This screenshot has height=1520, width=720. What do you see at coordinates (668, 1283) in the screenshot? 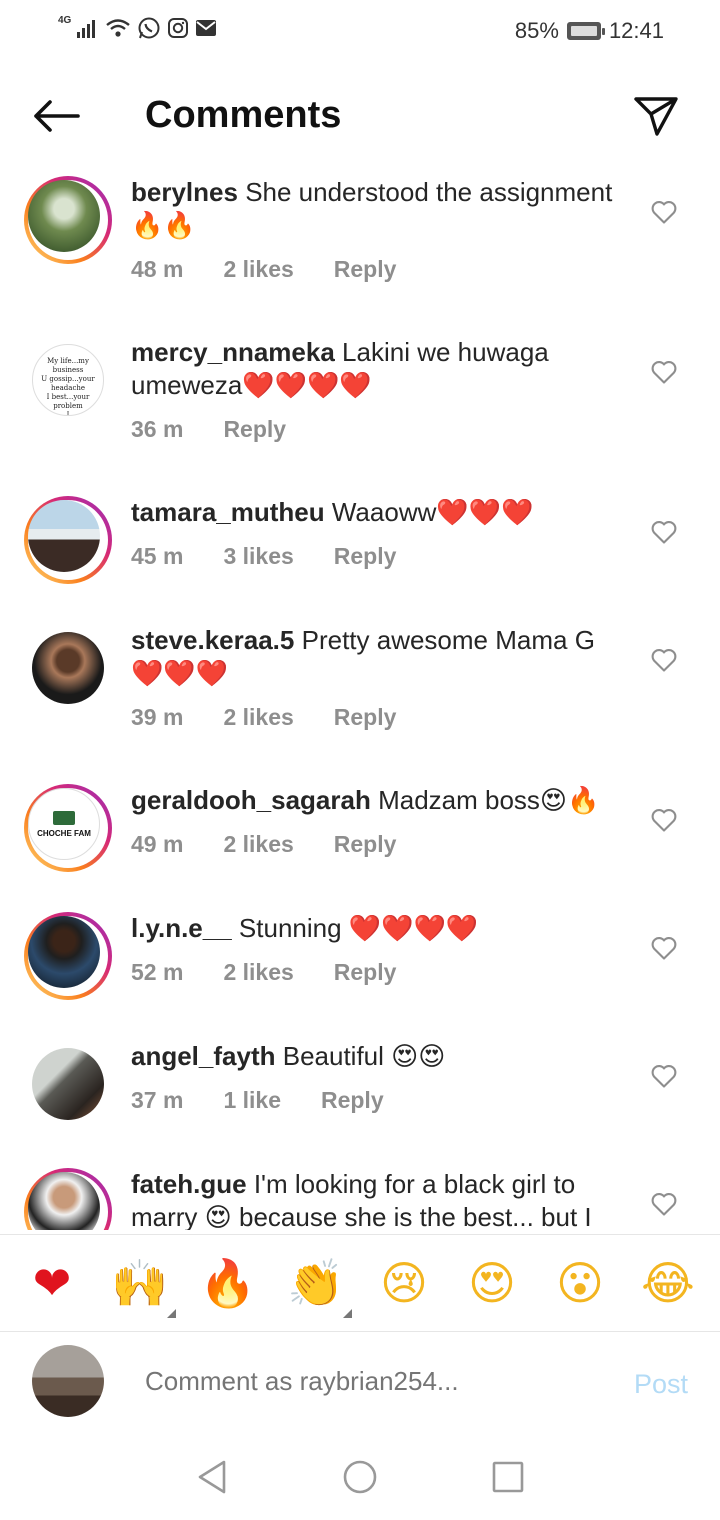
I see `laughing-tears-emoji-button: 😂` at bounding box center [668, 1283].